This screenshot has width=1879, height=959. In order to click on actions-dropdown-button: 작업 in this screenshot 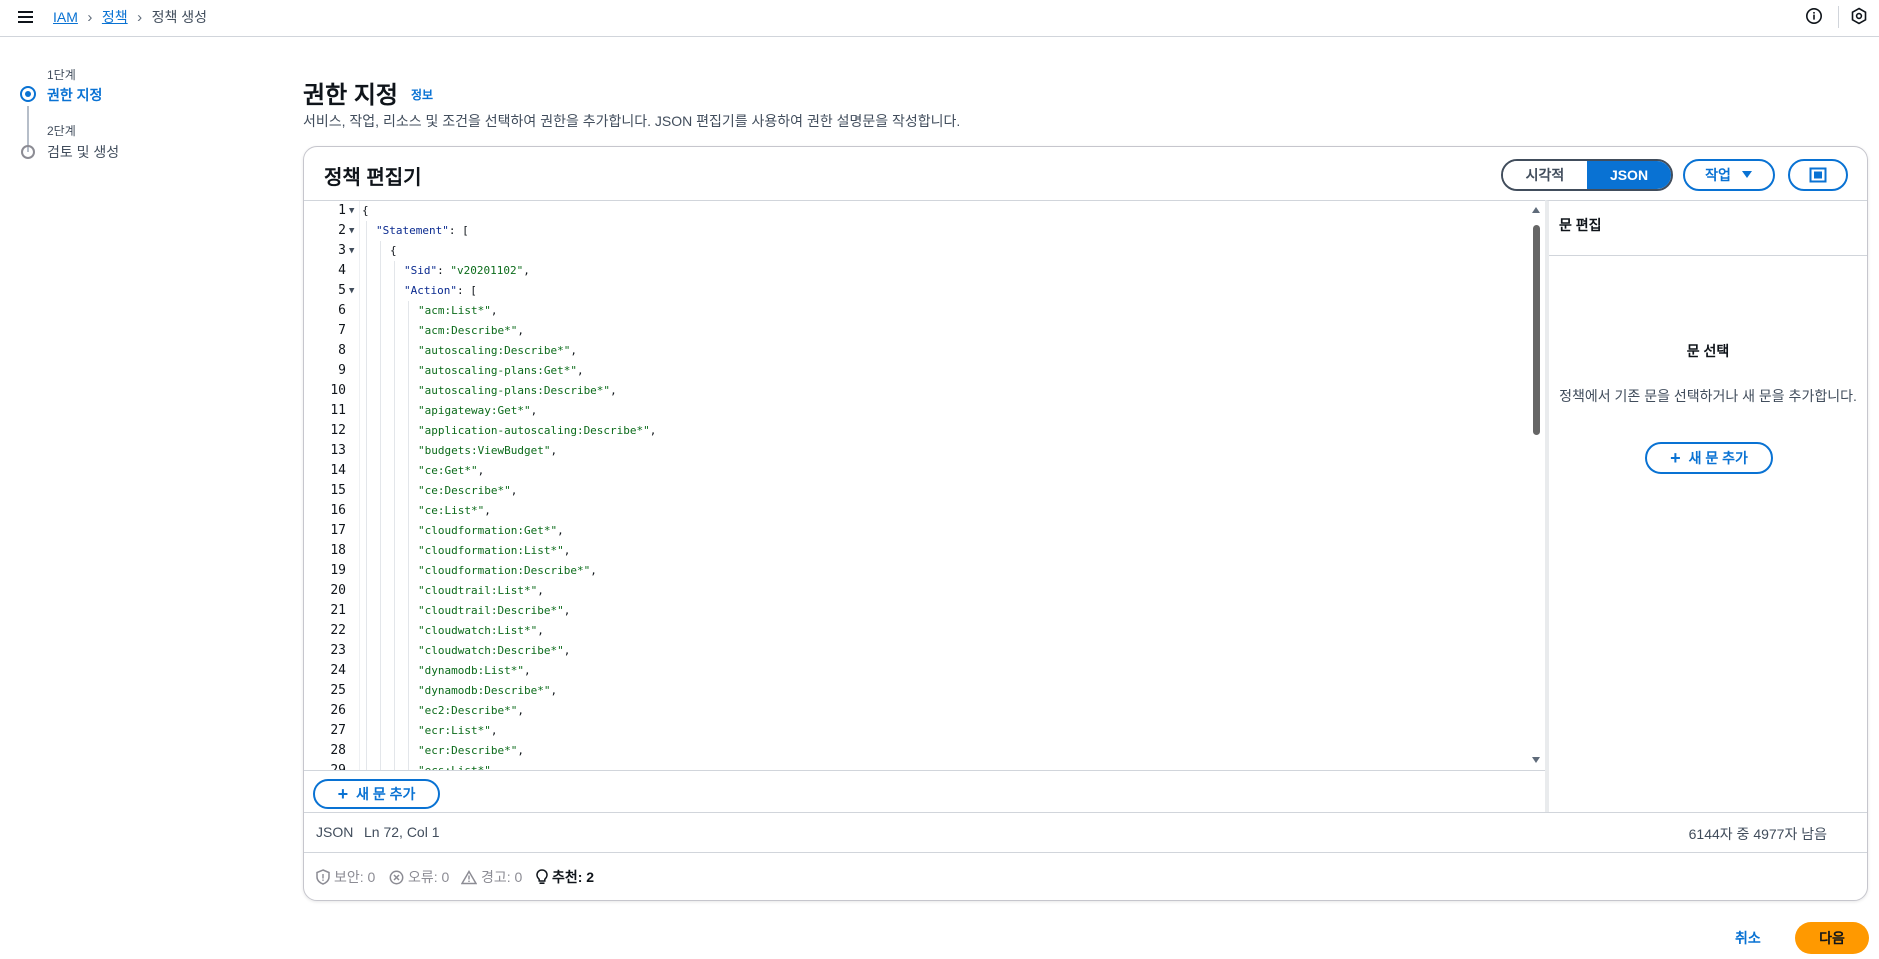, I will do `click(1729, 175)`.